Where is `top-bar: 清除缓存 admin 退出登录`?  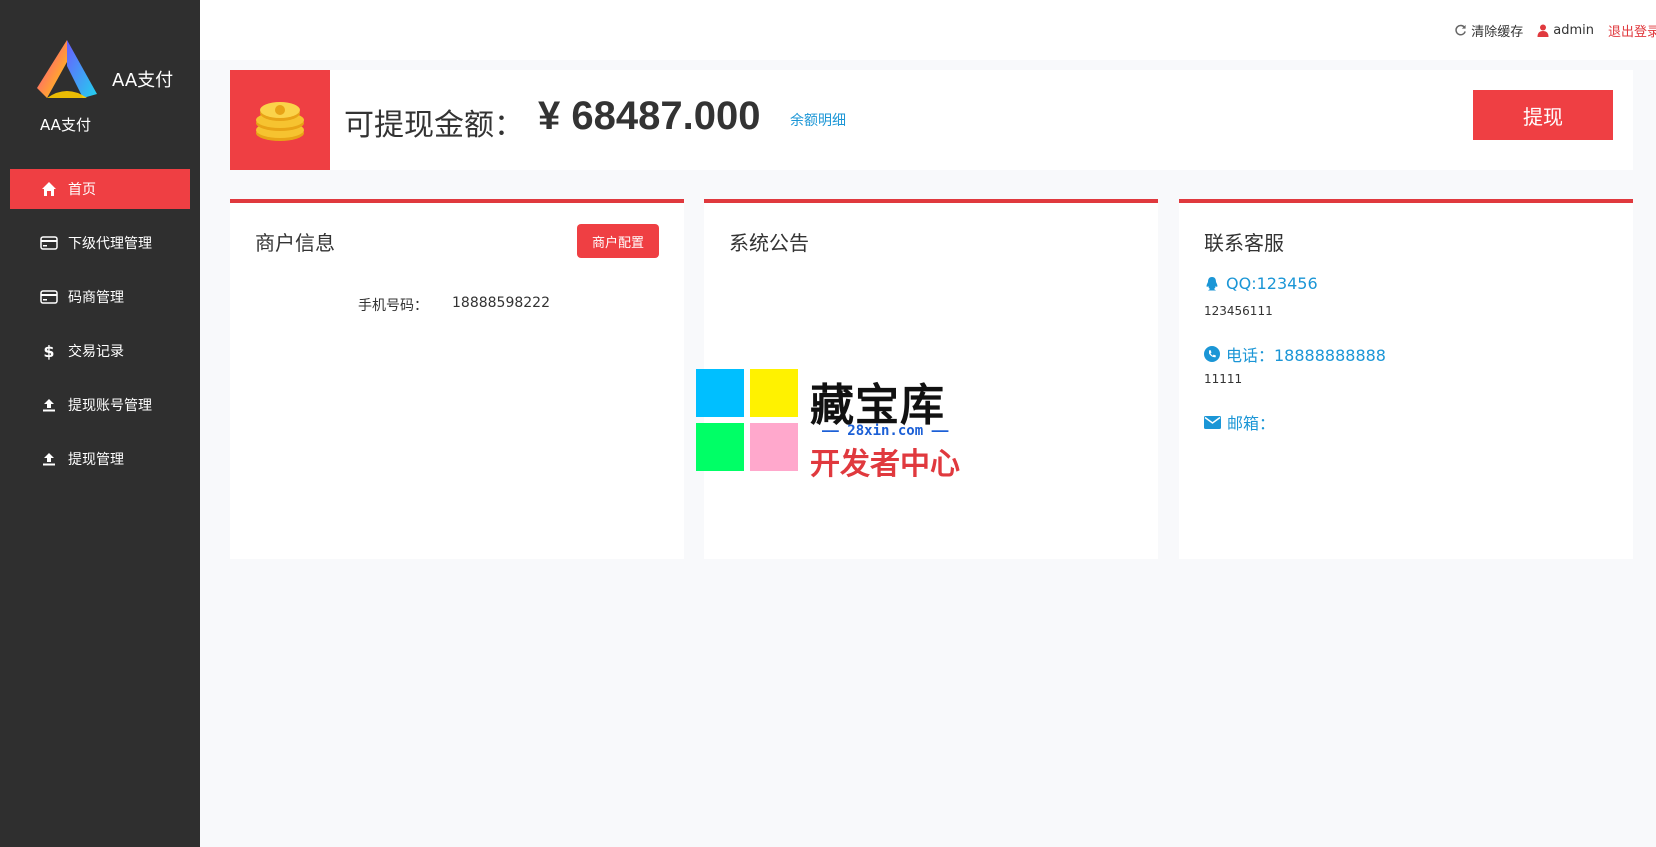
top-bar: 清除缓存 admin 退出登录 is located at coordinates (928, 30).